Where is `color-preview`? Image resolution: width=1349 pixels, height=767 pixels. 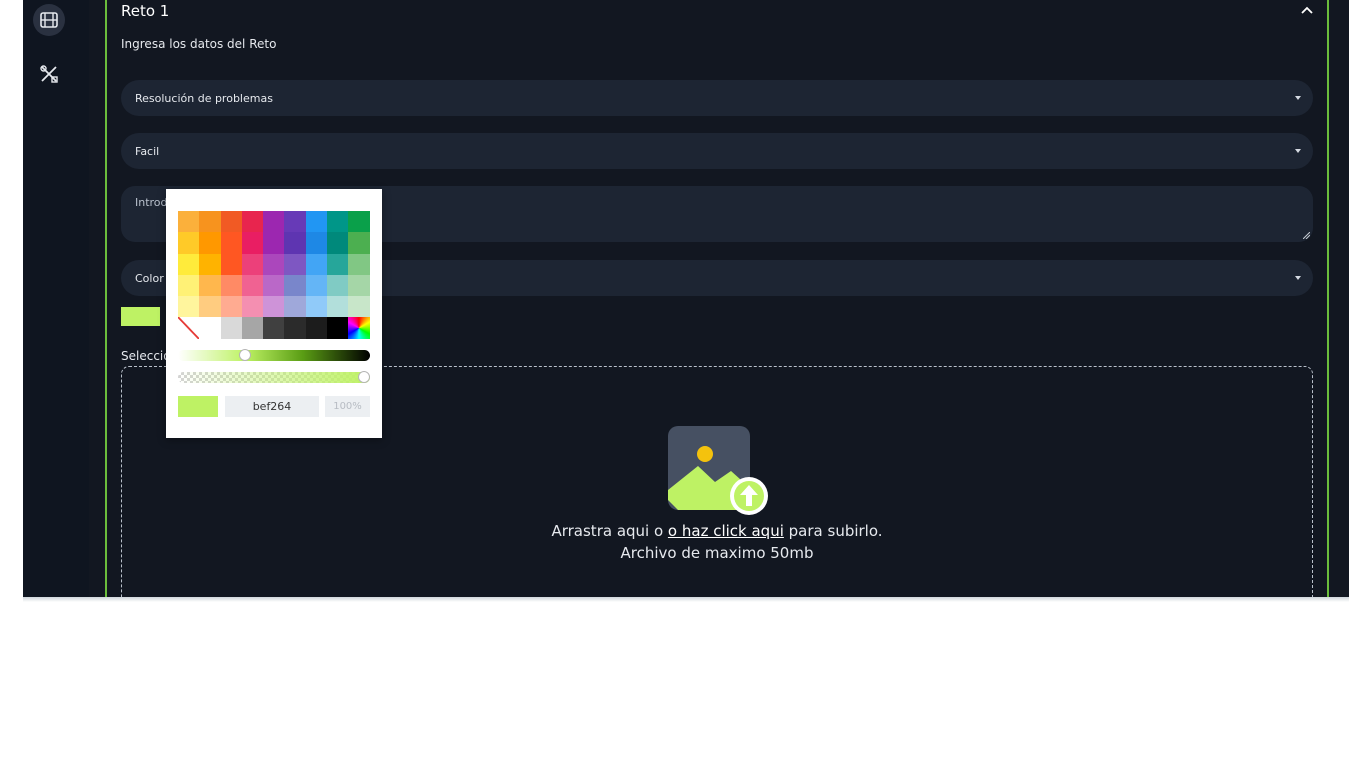 color-preview is located at coordinates (198, 406).